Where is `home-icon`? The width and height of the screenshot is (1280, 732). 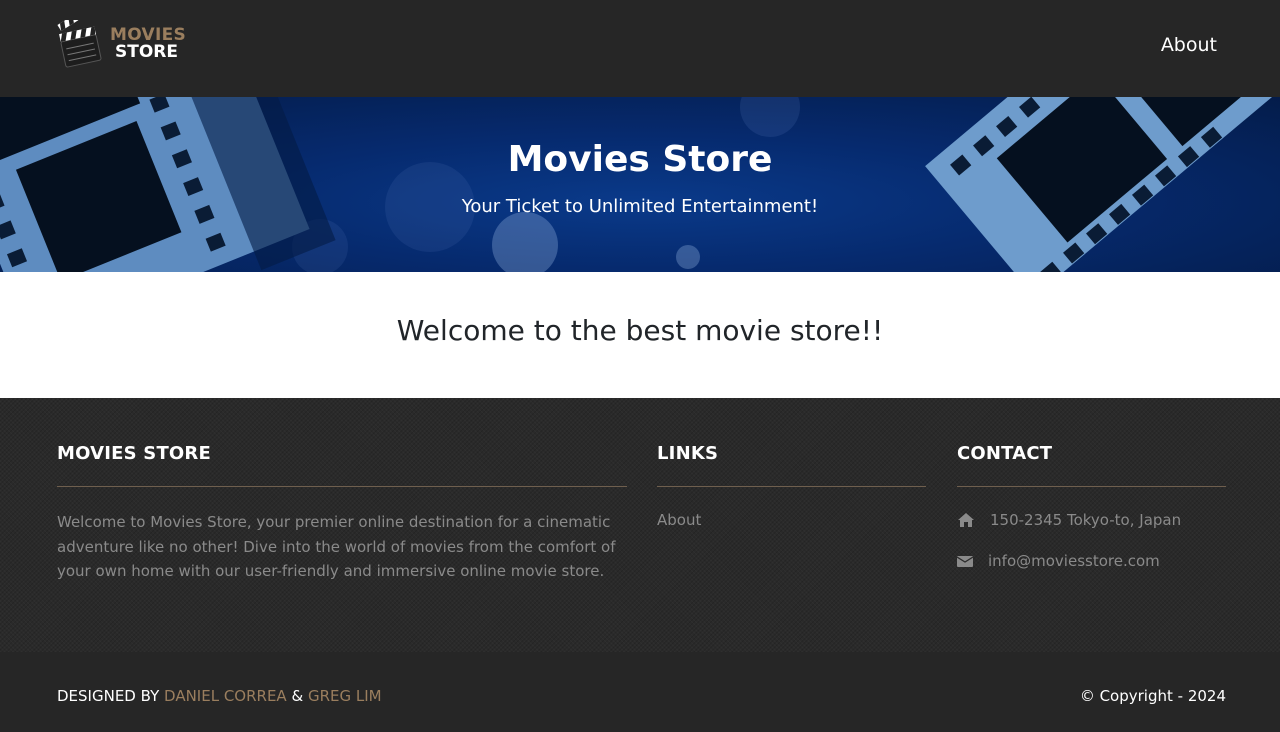 home-icon is located at coordinates (966, 520).